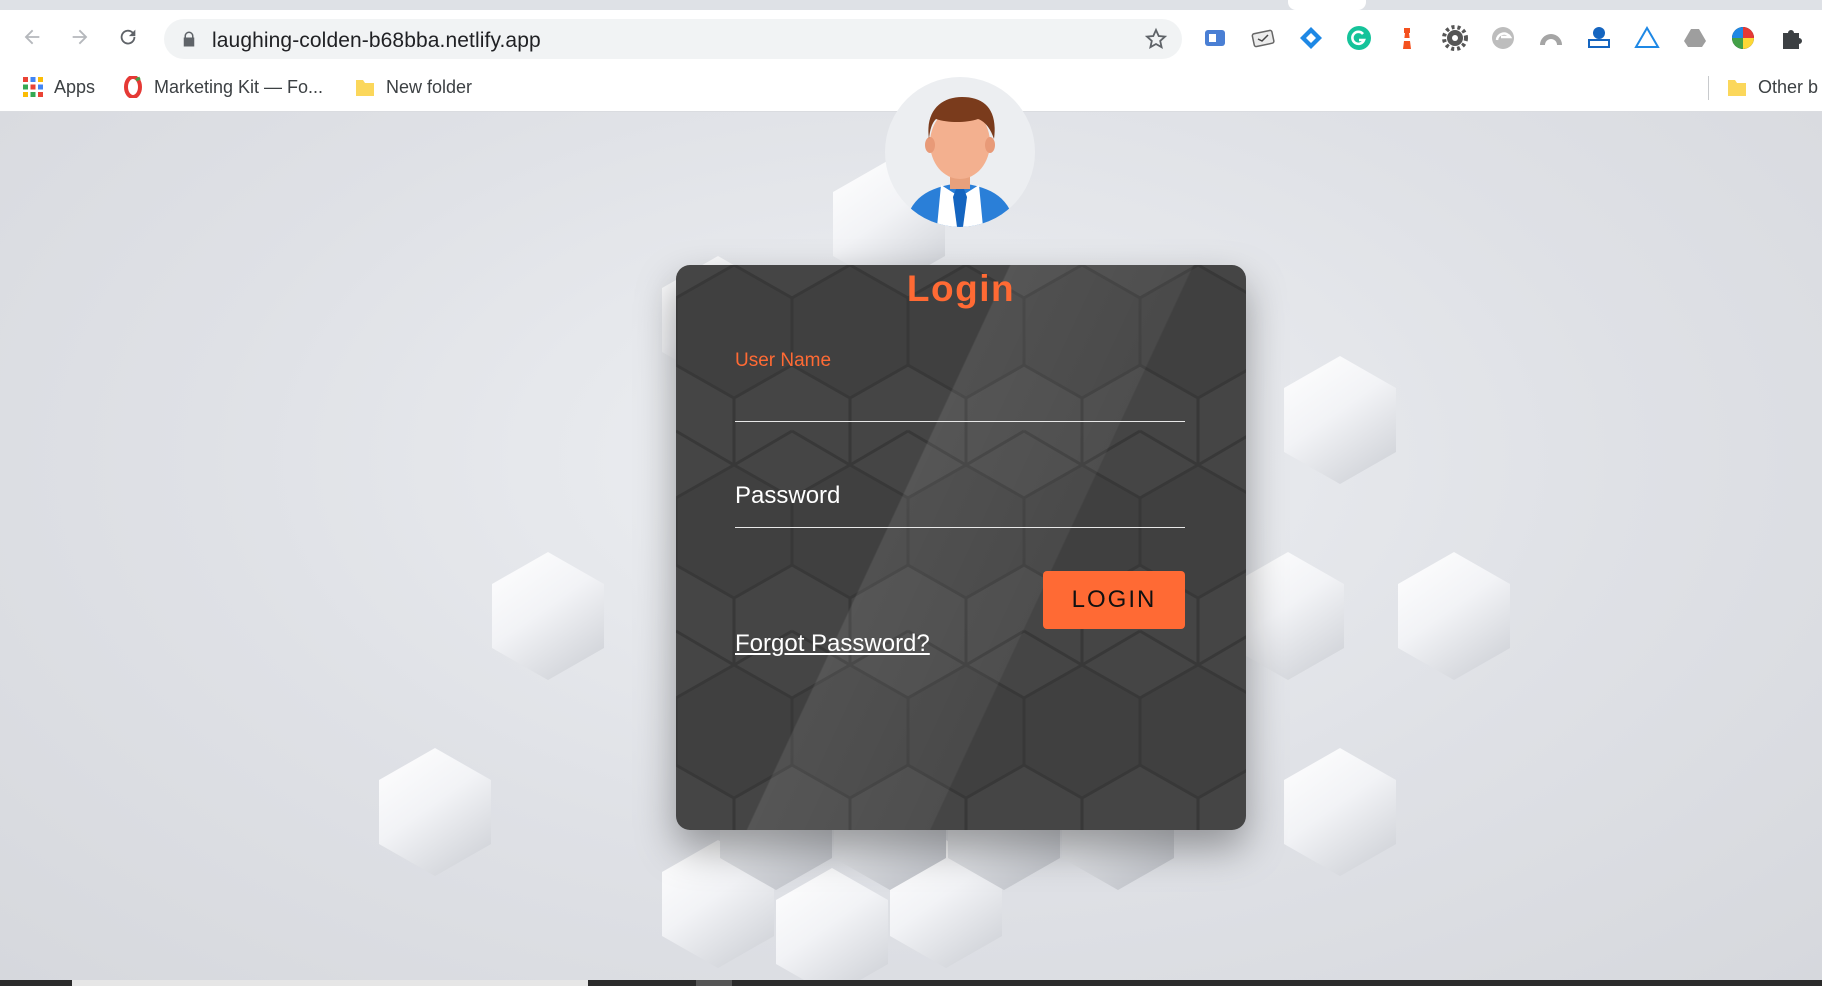 The image size is (1822, 986). What do you see at coordinates (376, 41) in the screenshot?
I see `url-text: laughing-colden-b68bba.netlify.app` at bounding box center [376, 41].